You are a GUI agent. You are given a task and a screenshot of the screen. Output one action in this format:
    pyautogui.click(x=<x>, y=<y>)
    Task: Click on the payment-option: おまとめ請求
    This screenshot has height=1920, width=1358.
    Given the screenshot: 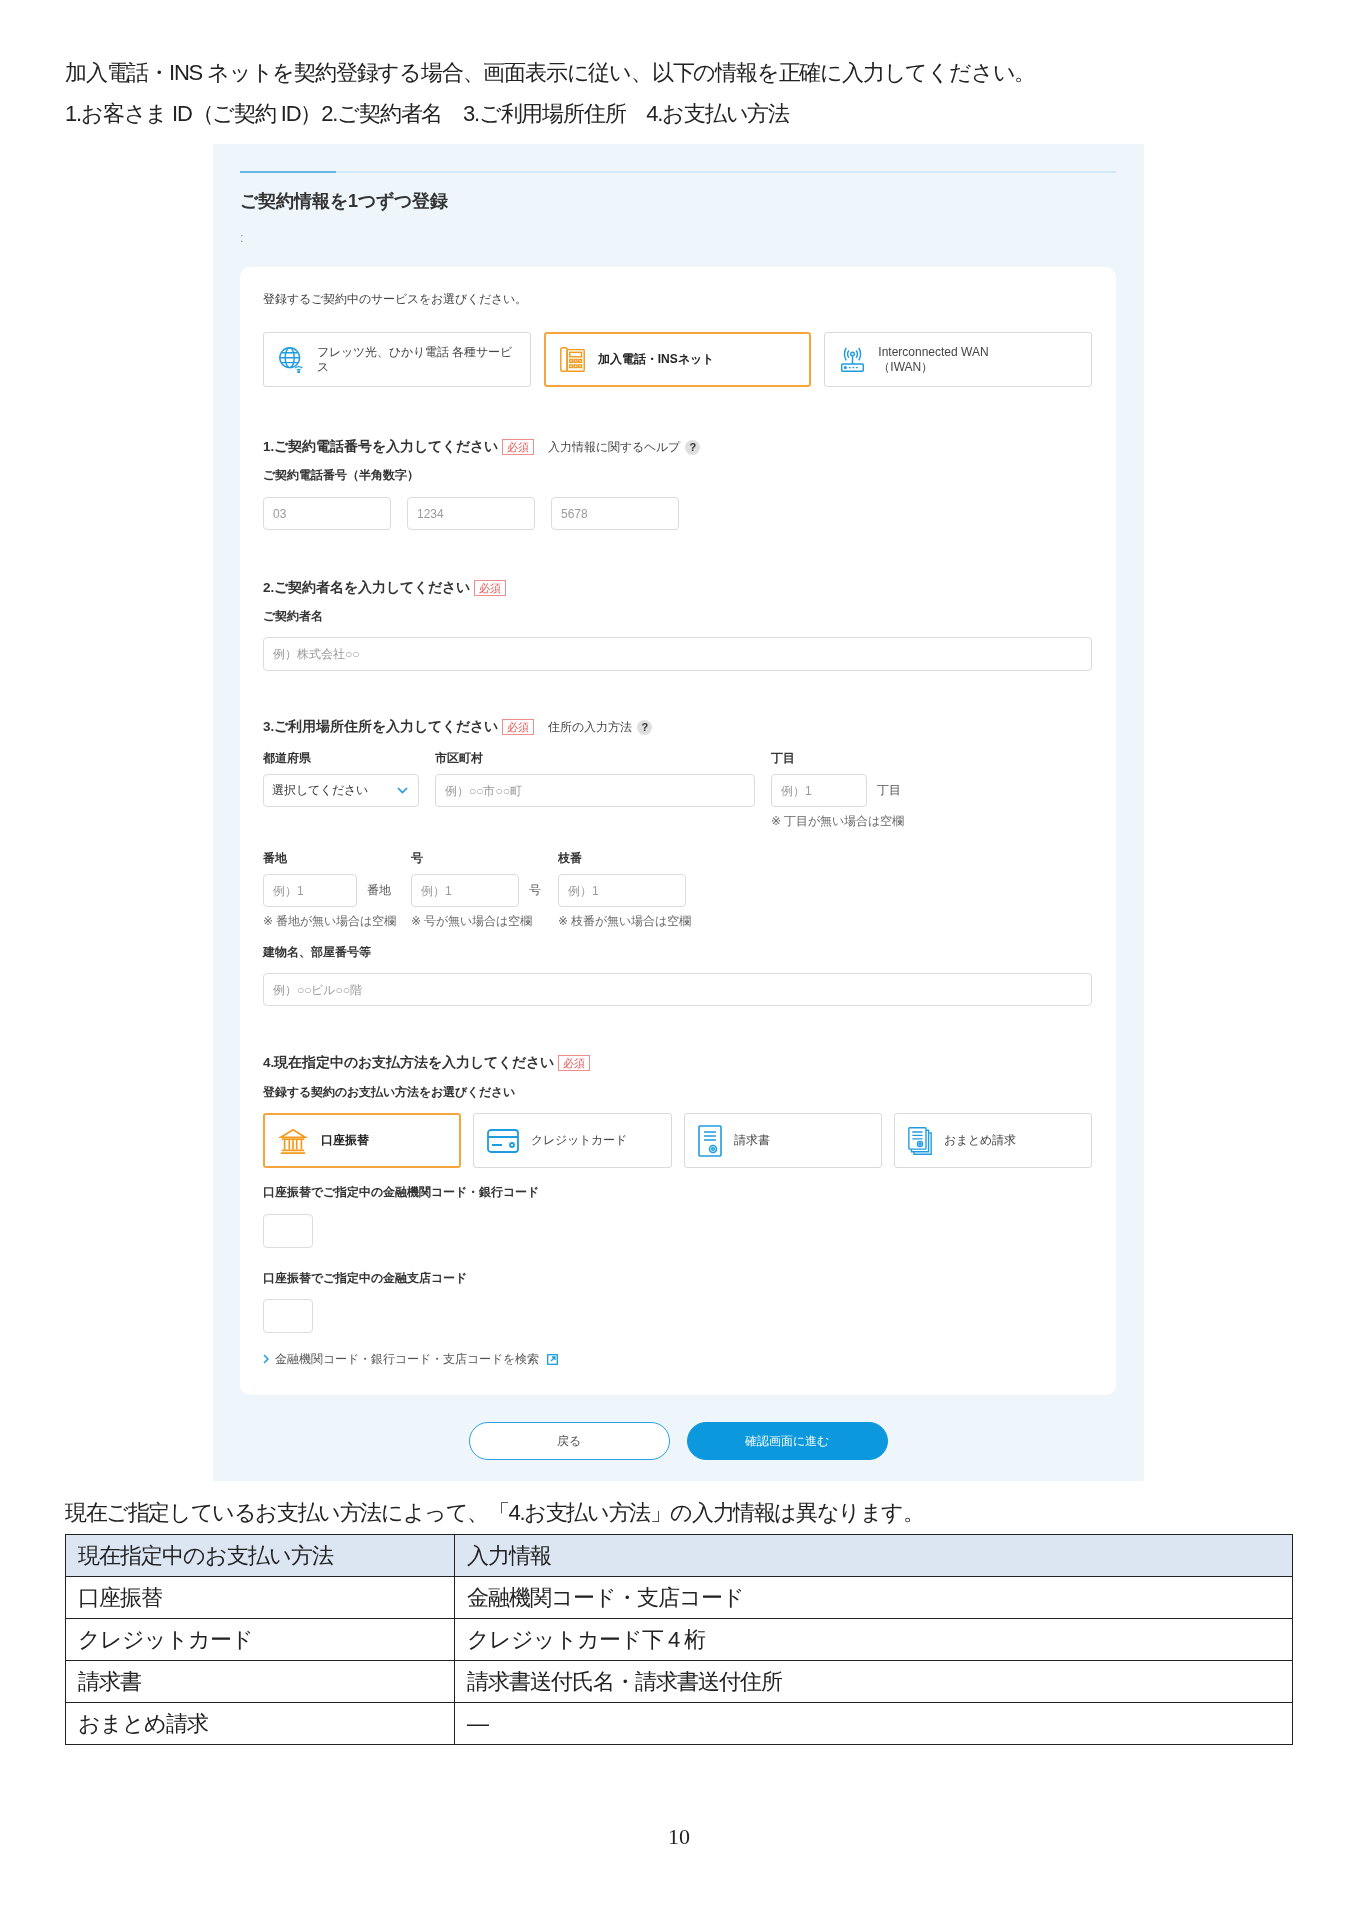 What is the action you would take?
    pyautogui.click(x=992, y=1140)
    